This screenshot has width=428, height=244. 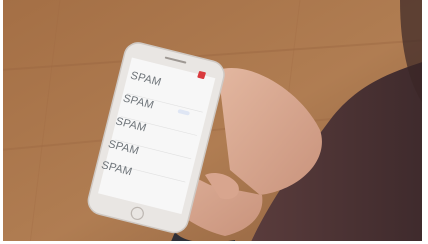 I want to click on white-border-right, so click(x=425, y=122).